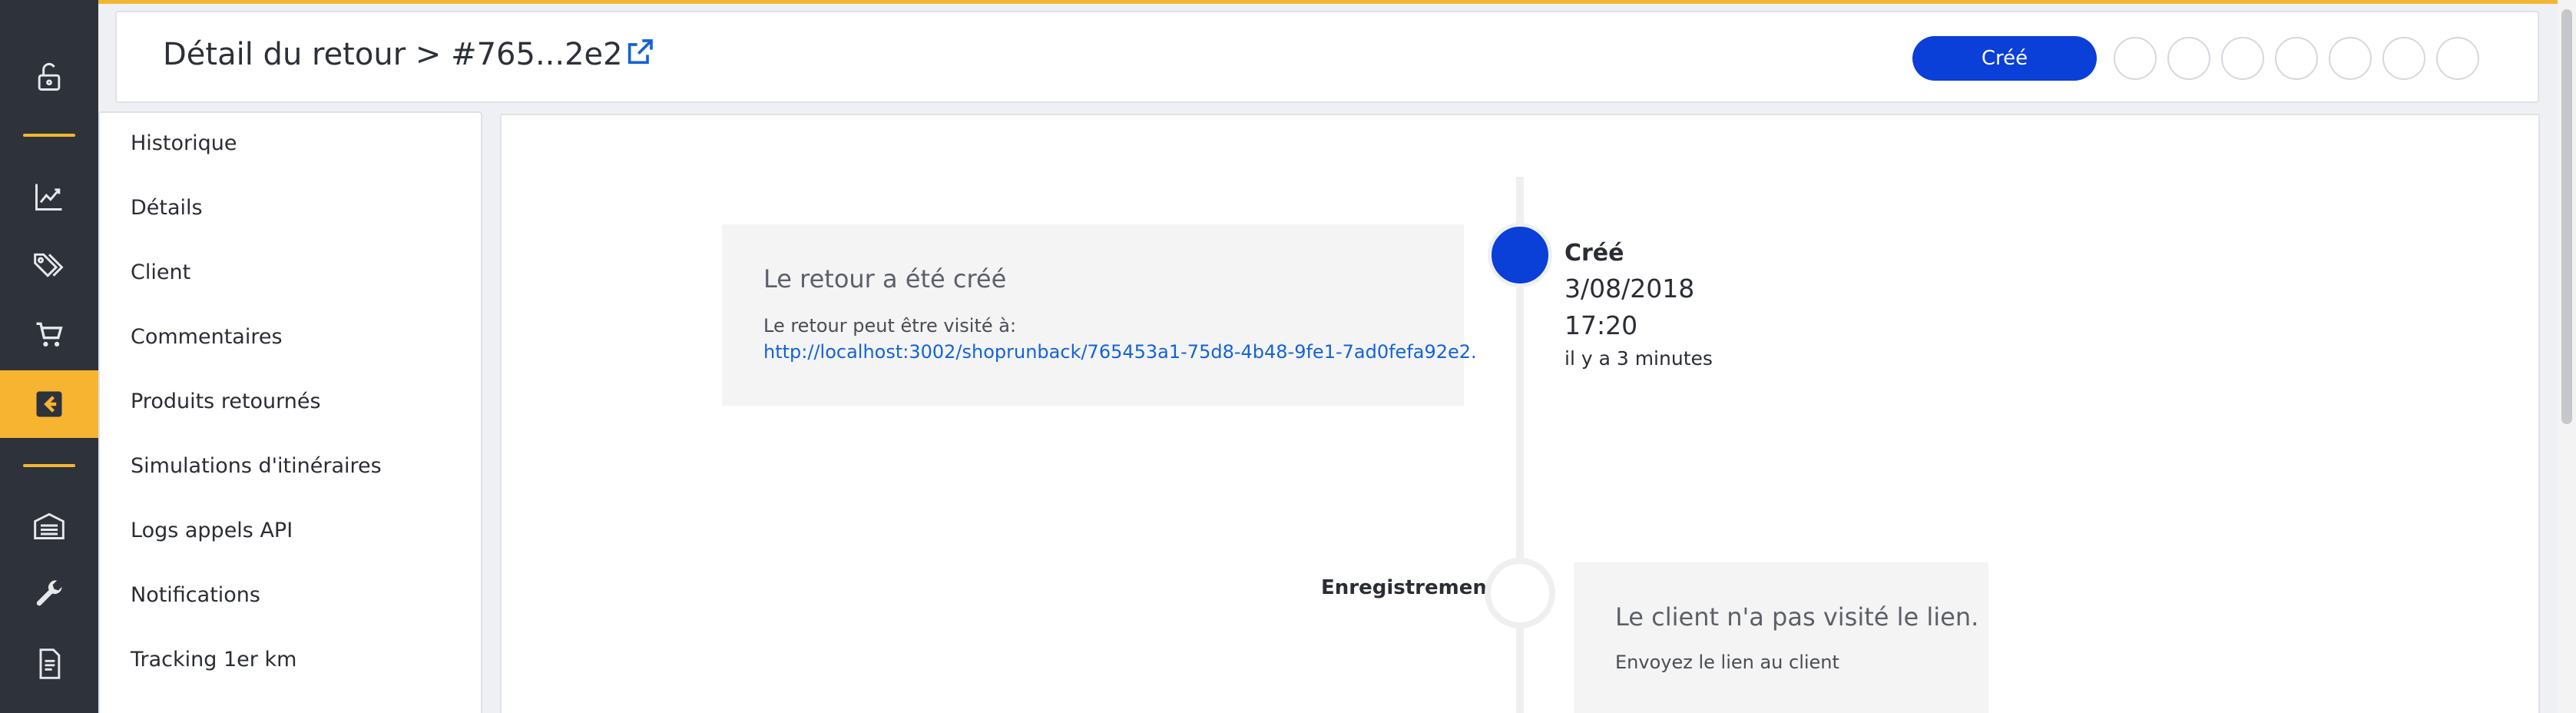  I want to click on tags-icon, so click(49, 266).